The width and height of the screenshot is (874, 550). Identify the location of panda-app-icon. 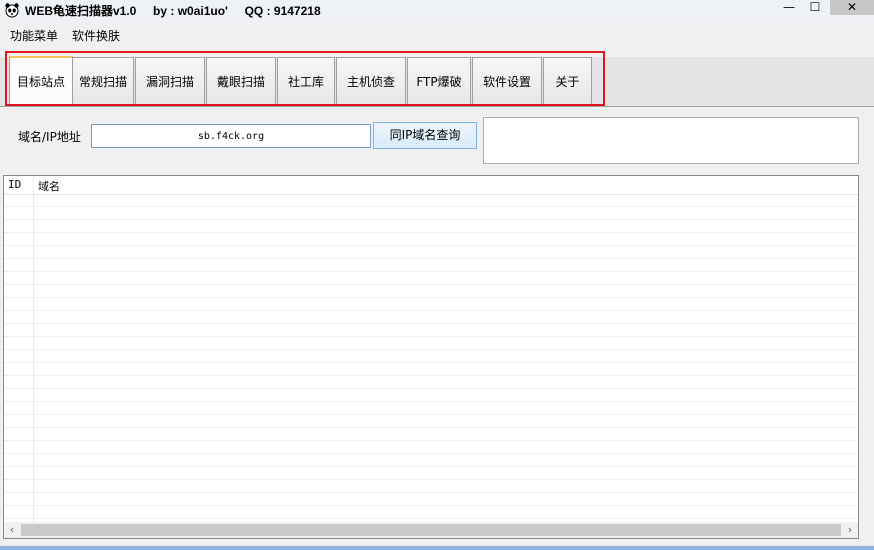
(12, 10).